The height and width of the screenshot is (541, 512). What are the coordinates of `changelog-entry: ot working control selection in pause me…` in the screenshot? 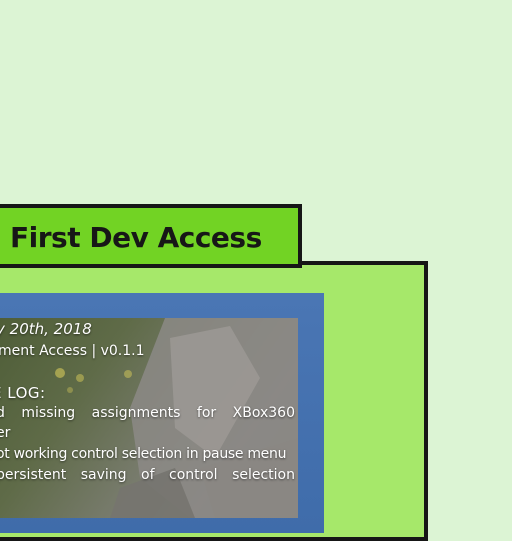 It's located at (143, 454).